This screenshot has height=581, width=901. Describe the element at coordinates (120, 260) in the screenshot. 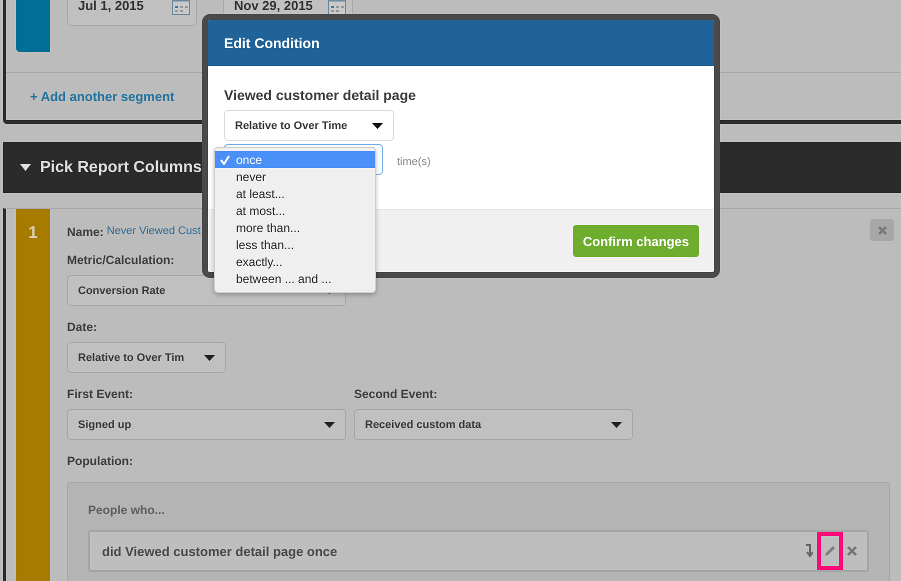

I see `field-label: Metric/Calculation:` at that location.